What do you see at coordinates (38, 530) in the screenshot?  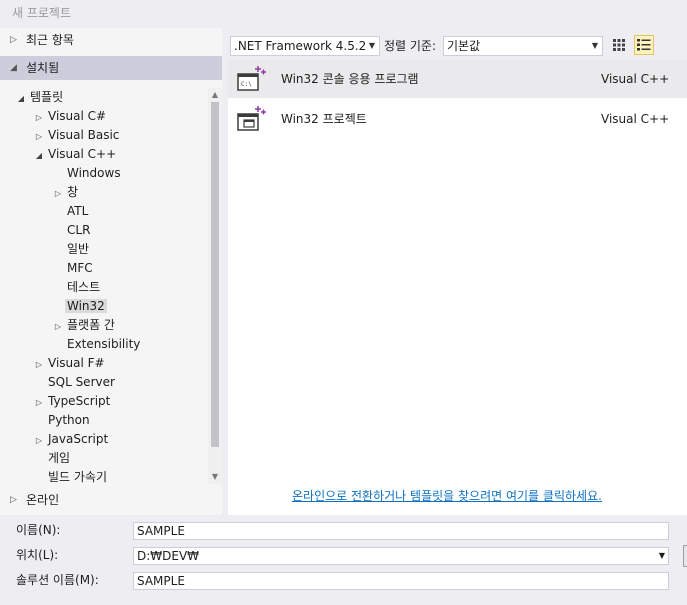 I see `name-label: 이름(N):` at bounding box center [38, 530].